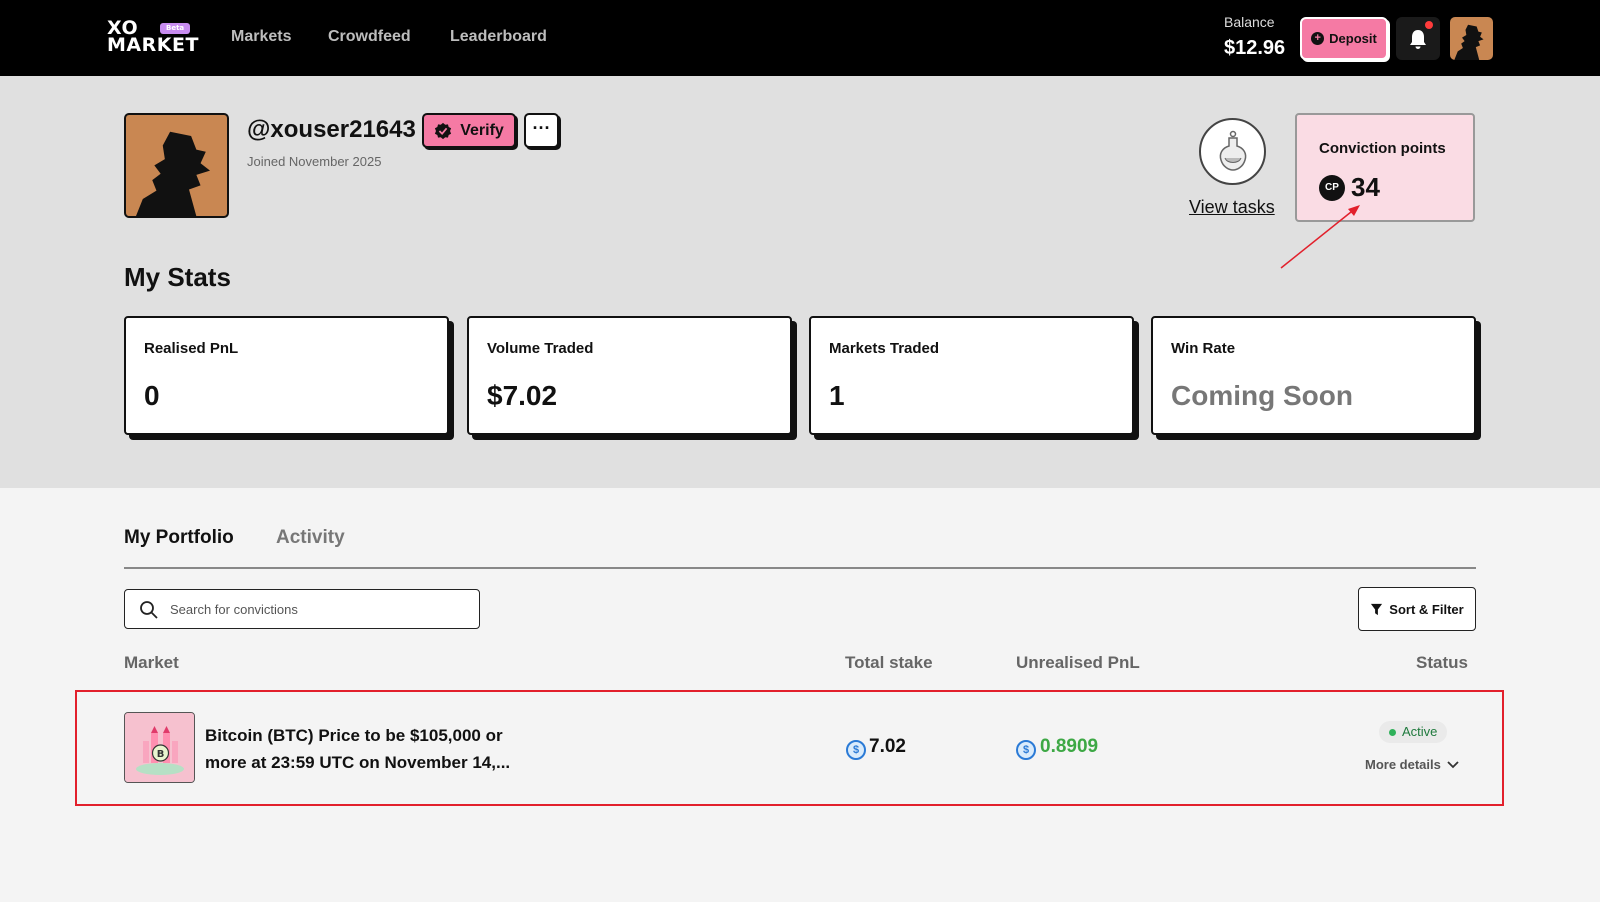 The height and width of the screenshot is (902, 1600). I want to click on stat-card-realised-pnl: Realised PnL 0, so click(286, 375).